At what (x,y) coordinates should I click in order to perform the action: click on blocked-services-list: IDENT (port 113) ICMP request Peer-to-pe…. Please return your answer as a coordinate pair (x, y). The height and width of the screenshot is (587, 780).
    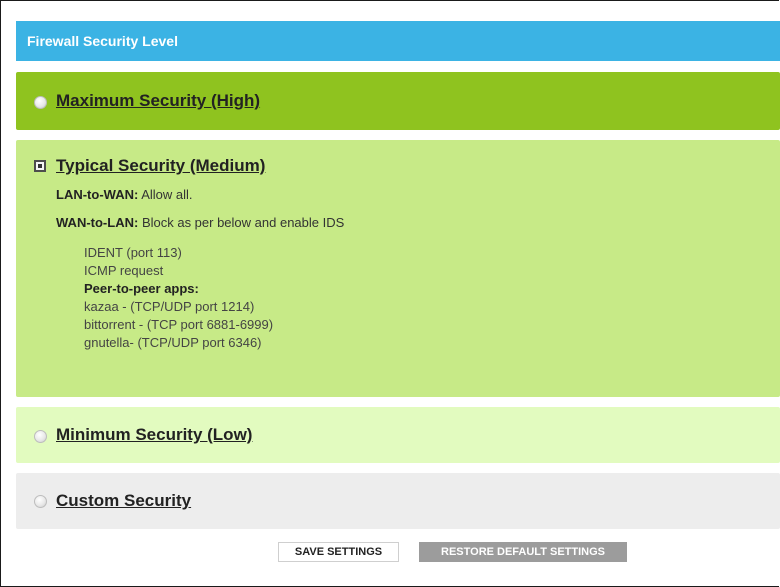
    Looking at the image, I should click on (178, 298).